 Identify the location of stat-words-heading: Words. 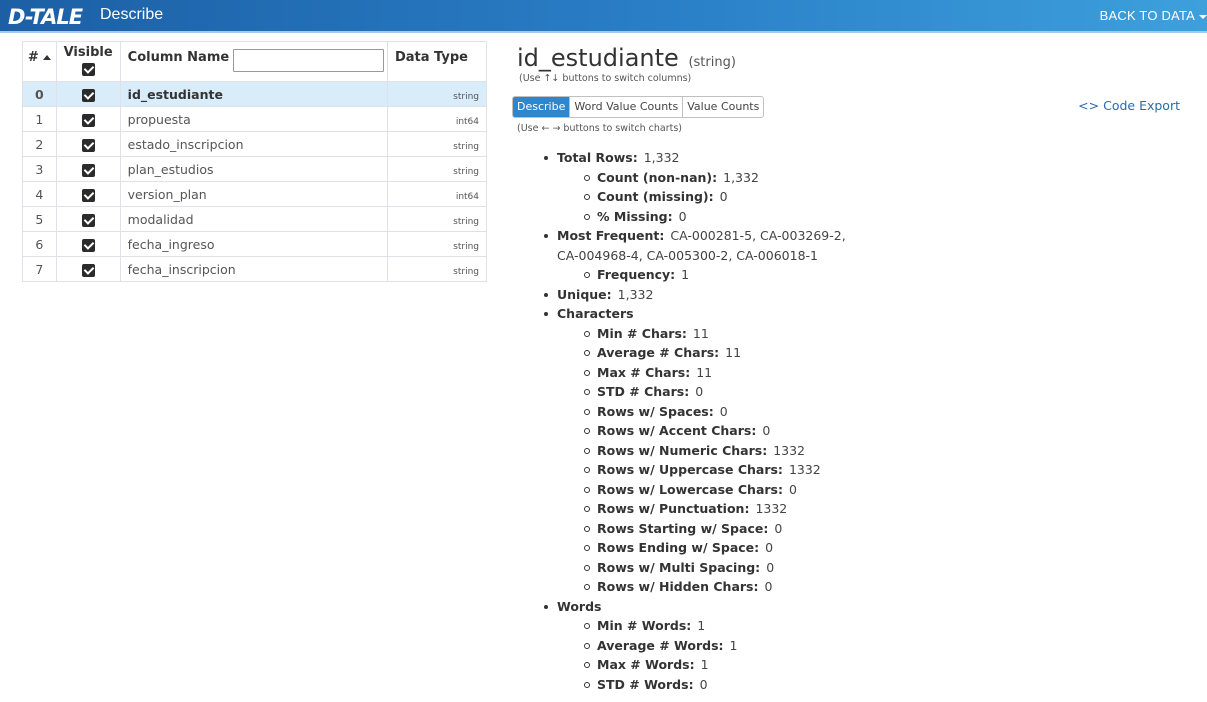
(693, 607).